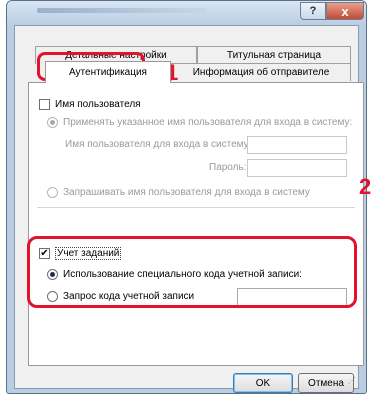 Image resolution: width=375 pixels, height=398 pixels. I want to click on radio-prompt-user, so click(52, 192).